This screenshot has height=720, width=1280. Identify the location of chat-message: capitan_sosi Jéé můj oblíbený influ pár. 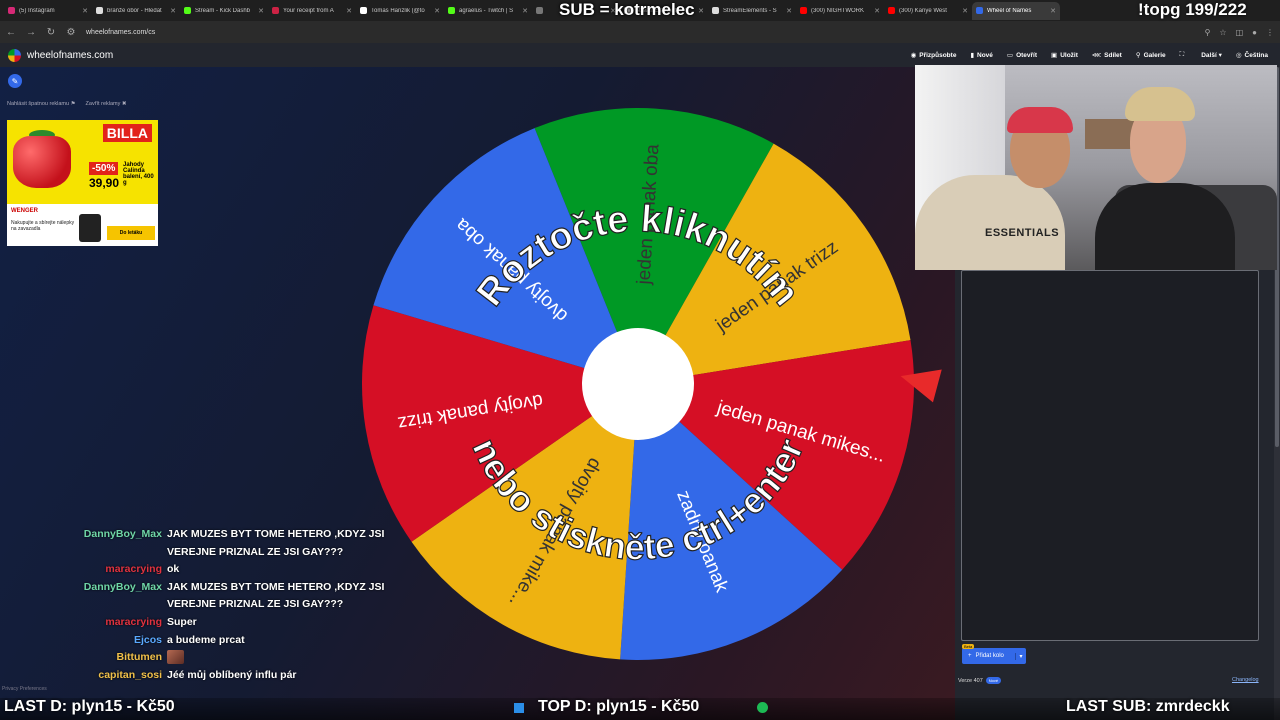
(235, 676).